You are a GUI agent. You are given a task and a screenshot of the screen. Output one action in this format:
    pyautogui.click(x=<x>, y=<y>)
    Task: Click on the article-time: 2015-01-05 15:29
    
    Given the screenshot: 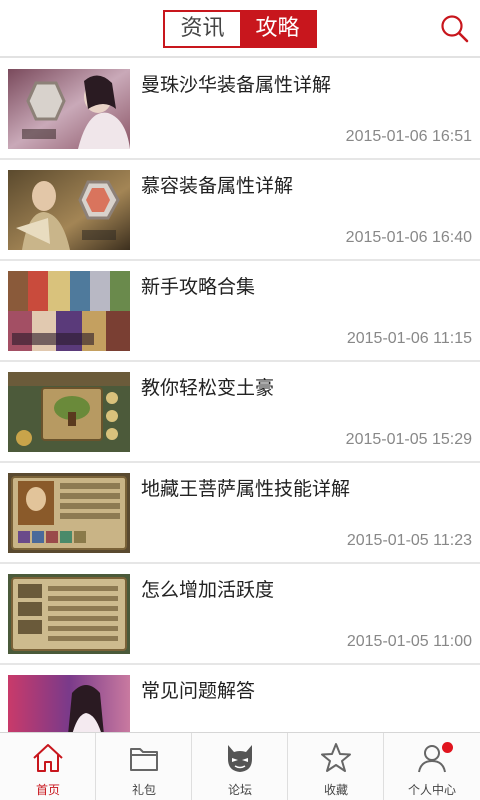 What is the action you would take?
    pyautogui.click(x=408, y=439)
    